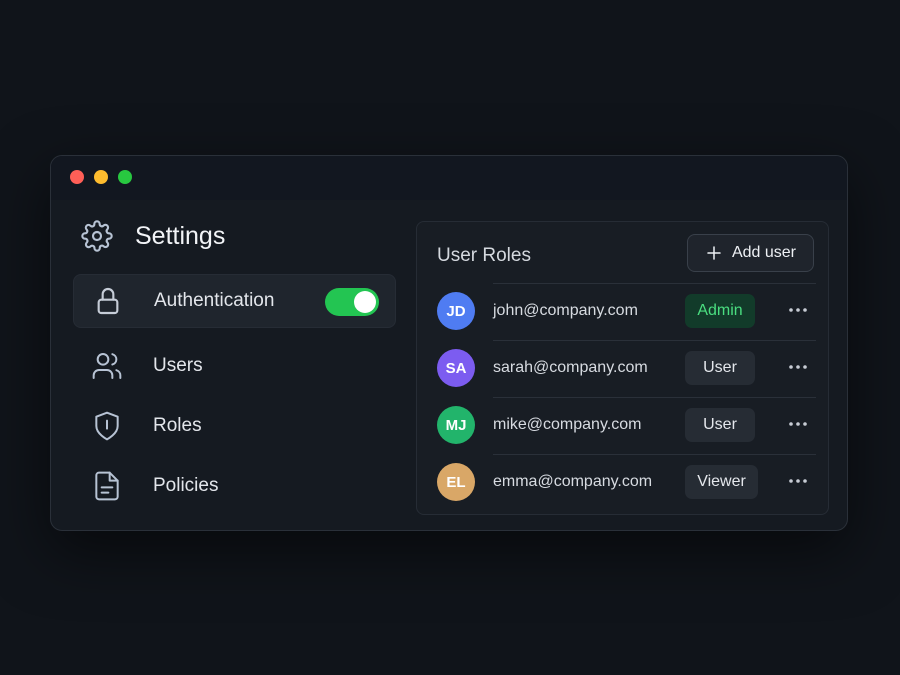 The width and height of the screenshot is (900, 675). Describe the element at coordinates (456, 311) in the screenshot. I see `avatar: JD` at that location.